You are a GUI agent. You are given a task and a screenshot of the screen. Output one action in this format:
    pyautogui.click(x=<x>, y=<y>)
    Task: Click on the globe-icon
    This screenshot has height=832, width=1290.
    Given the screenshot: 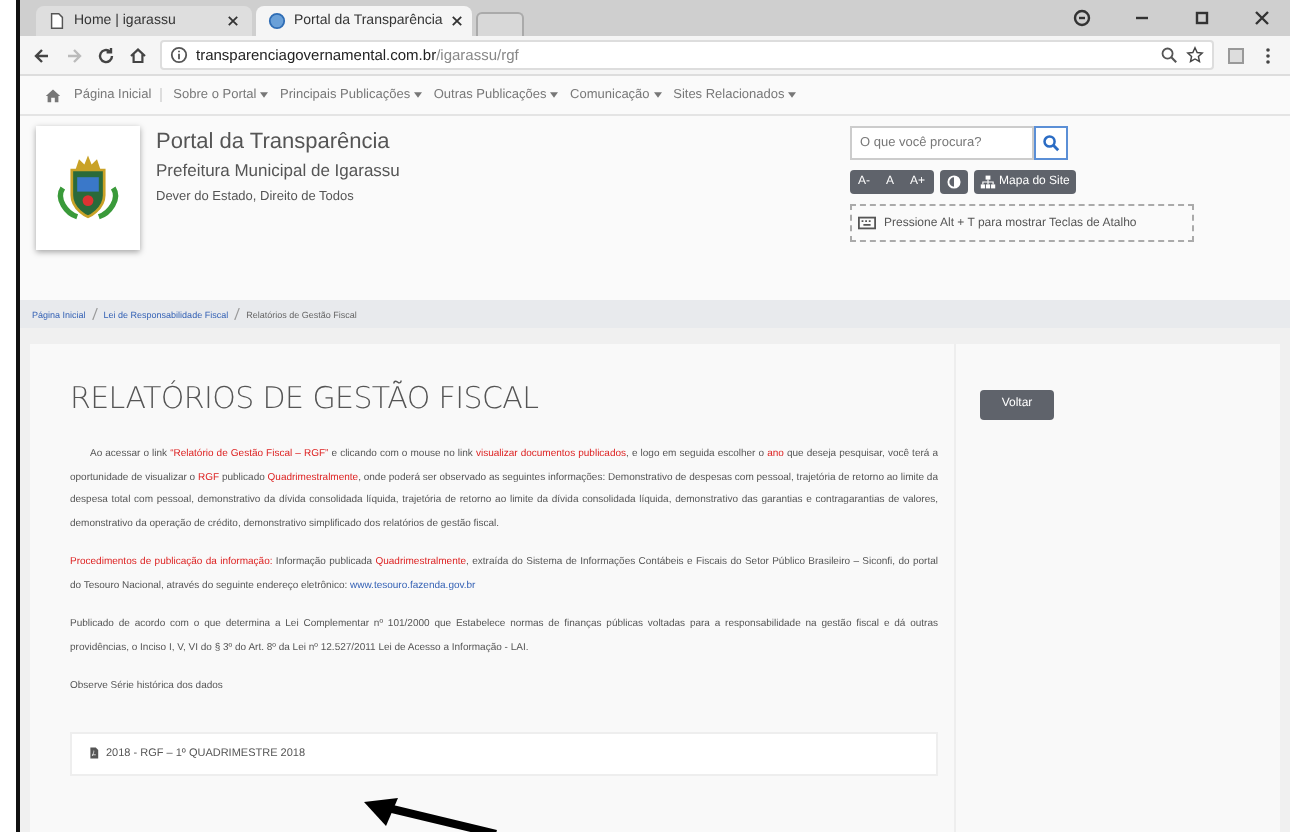 What is the action you would take?
    pyautogui.click(x=277, y=21)
    